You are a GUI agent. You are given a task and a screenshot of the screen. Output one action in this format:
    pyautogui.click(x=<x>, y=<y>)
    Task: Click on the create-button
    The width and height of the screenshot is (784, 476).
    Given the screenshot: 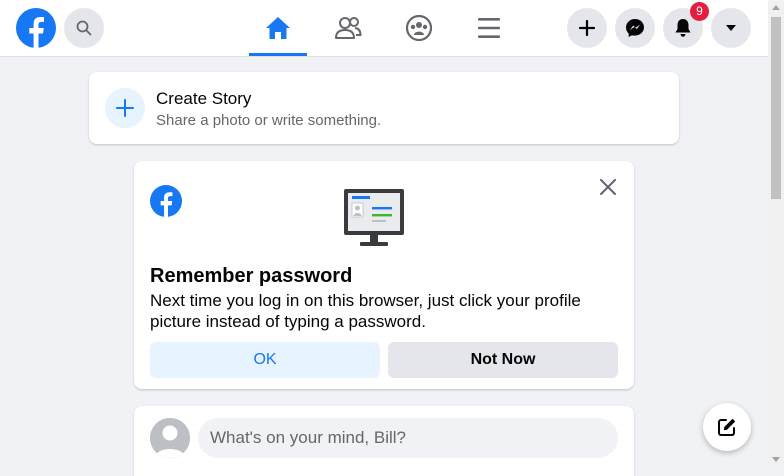 What is the action you would take?
    pyautogui.click(x=587, y=28)
    